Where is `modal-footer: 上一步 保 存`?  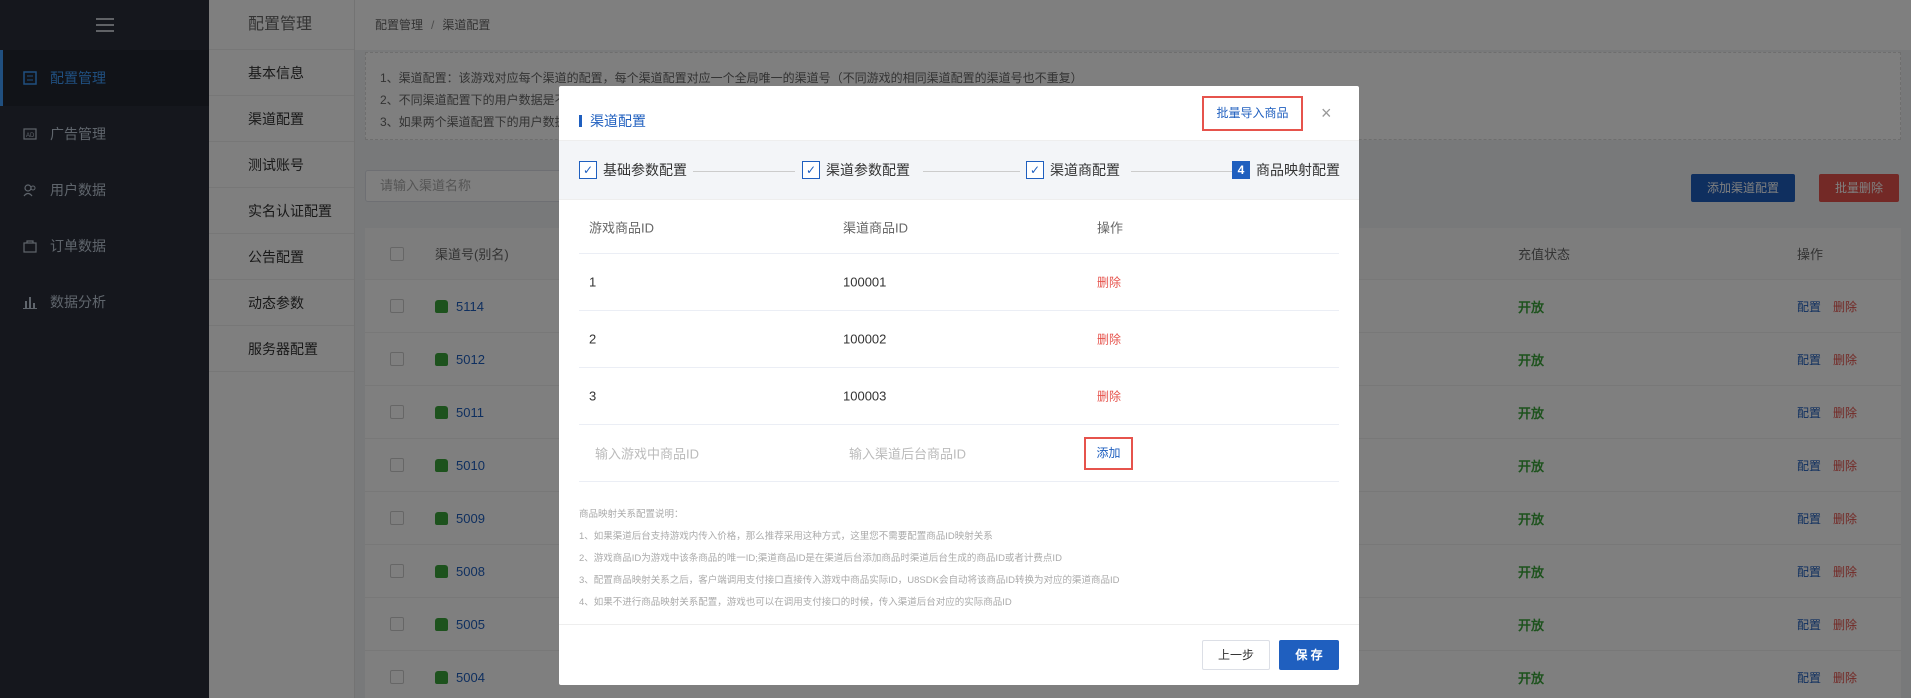
modal-footer: 上一步 保 存 is located at coordinates (959, 654).